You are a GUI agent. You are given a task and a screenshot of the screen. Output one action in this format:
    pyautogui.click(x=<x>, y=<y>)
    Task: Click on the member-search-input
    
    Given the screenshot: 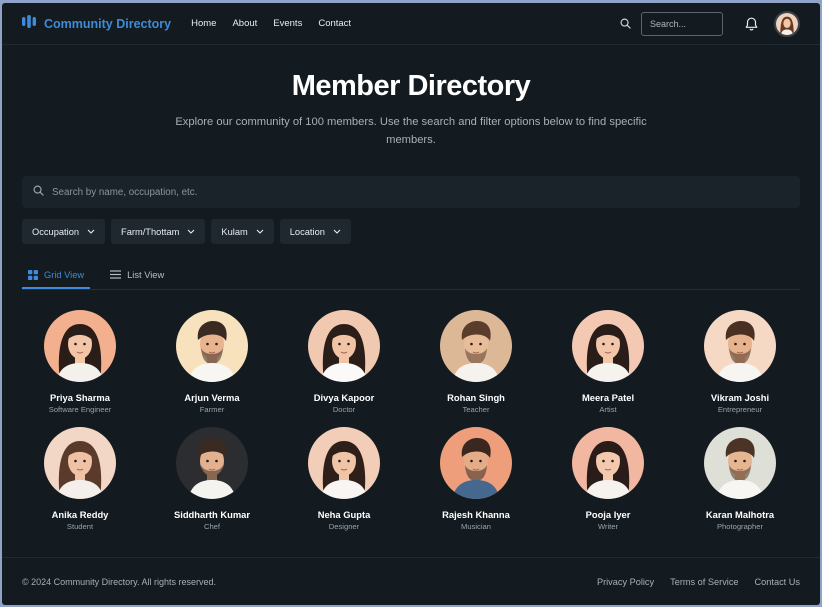 What is the action you would take?
    pyautogui.click(x=252, y=192)
    